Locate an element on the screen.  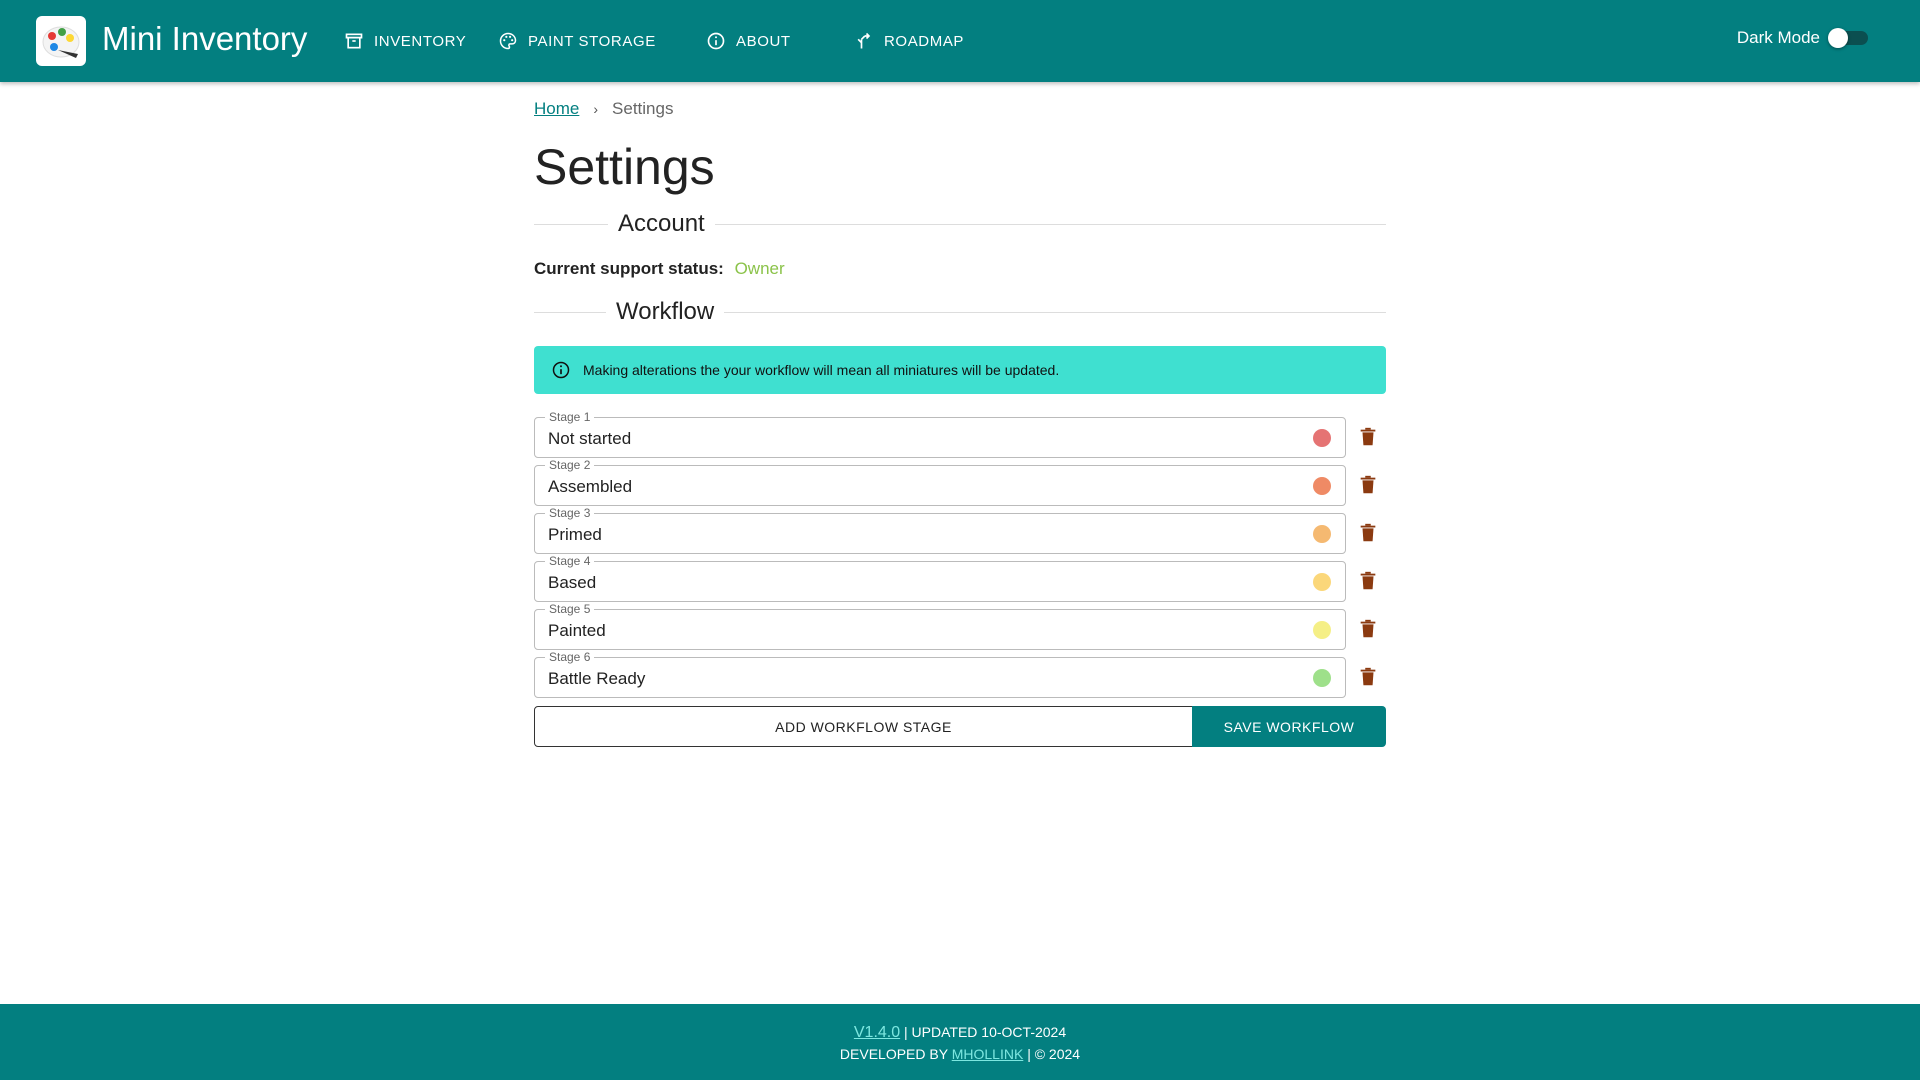
support-status-value: Owner is located at coordinates (759, 268).